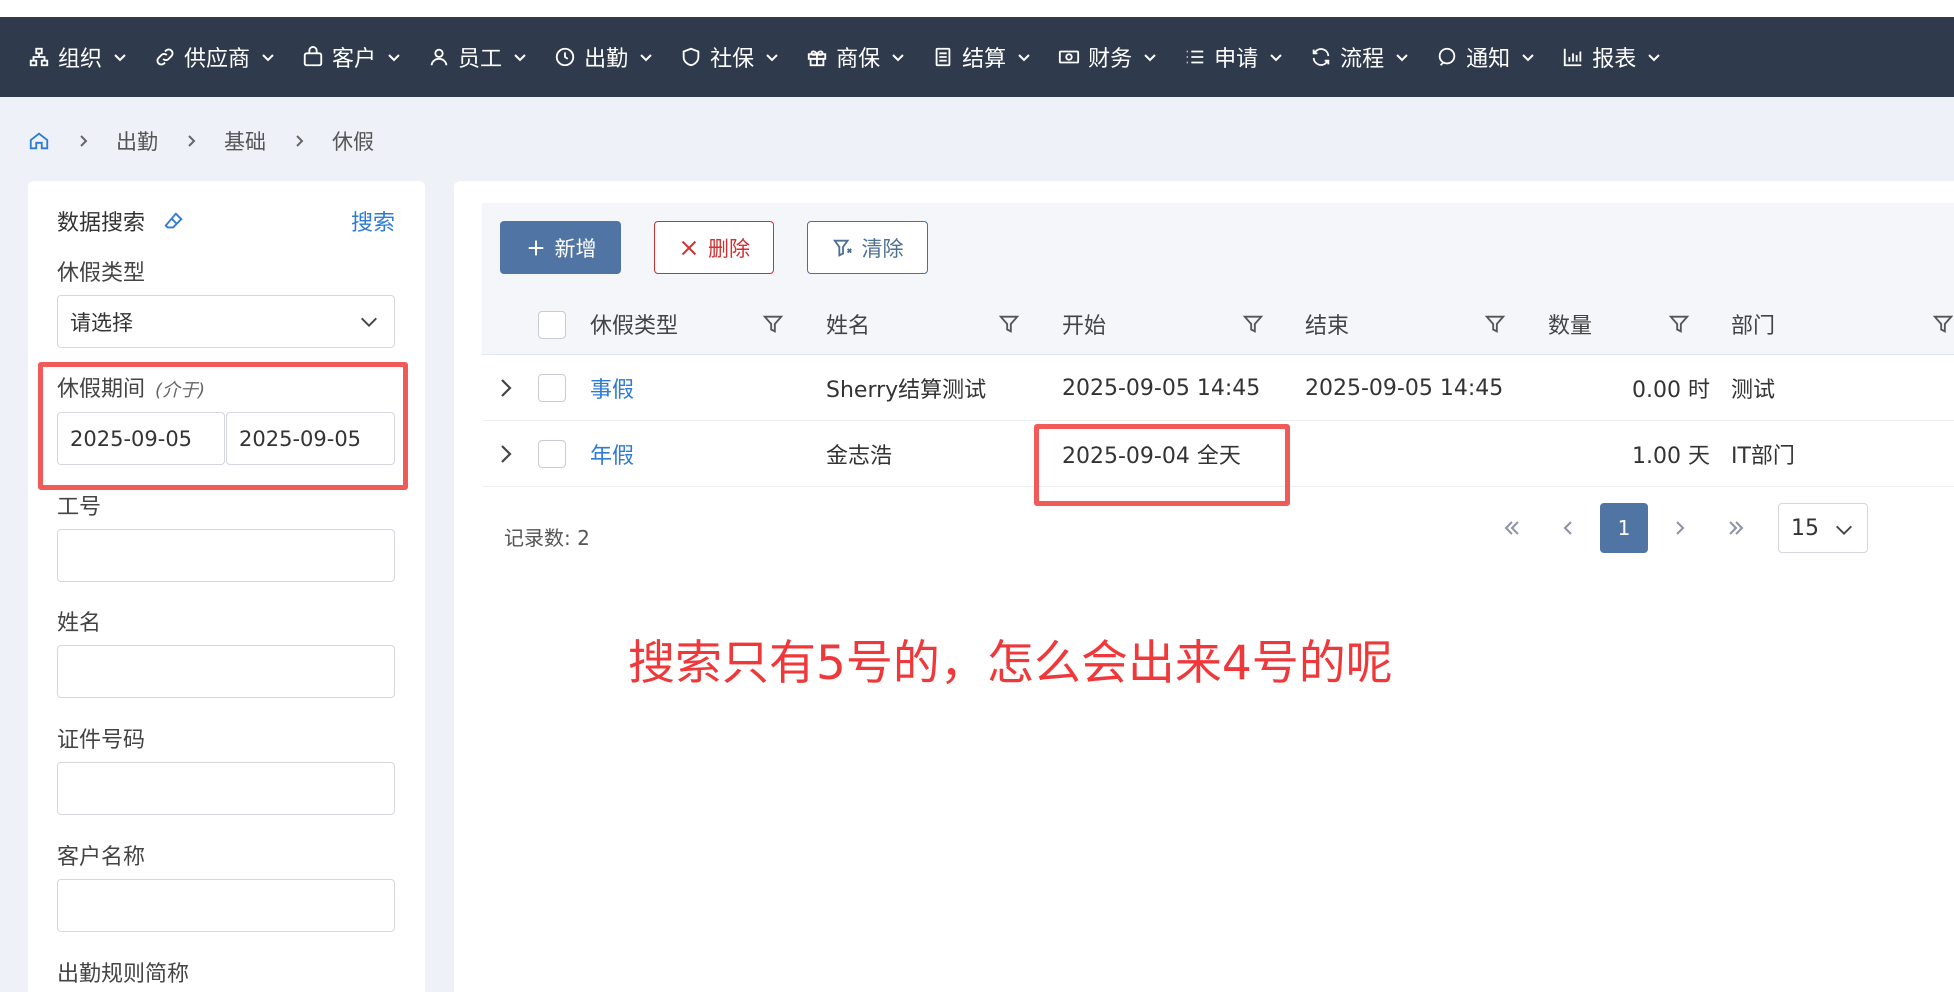 Image resolution: width=1954 pixels, height=992 pixels. What do you see at coordinates (226, 321) in the screenshot?
I see `leave-type-select: 请选择` at bounding box center [226, 321].